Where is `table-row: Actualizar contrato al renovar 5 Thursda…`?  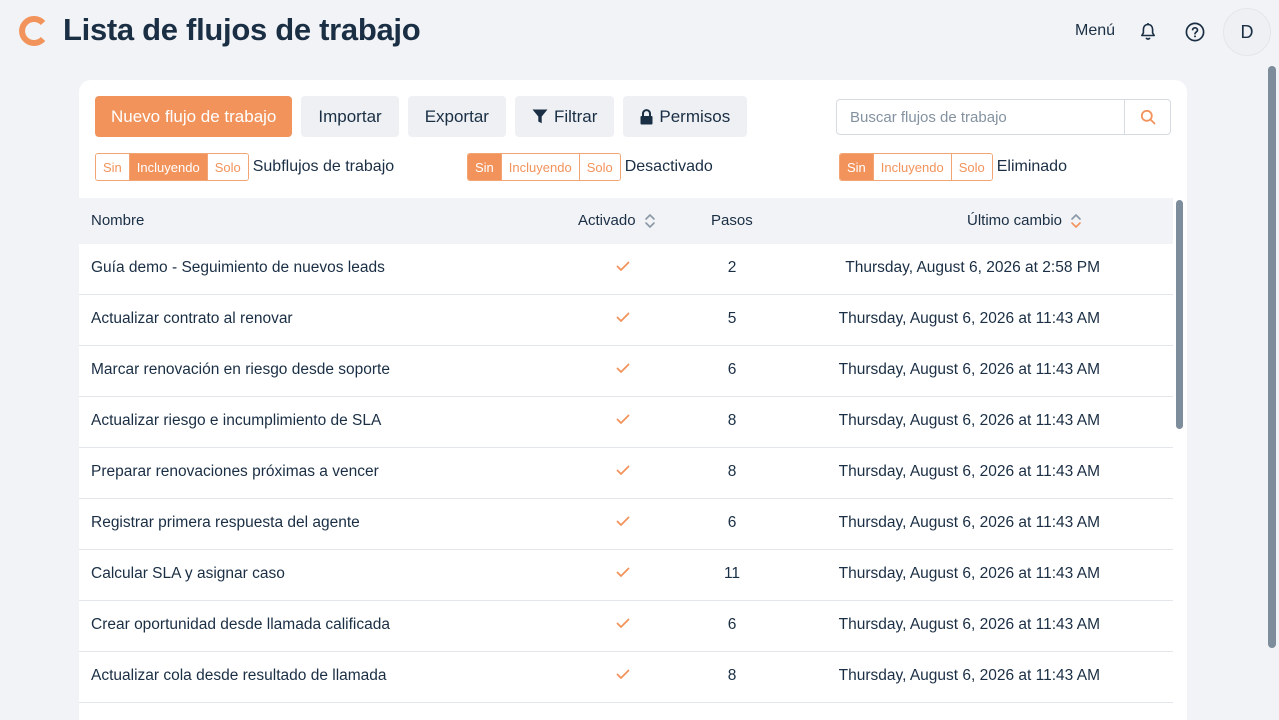 table-row: Actualizar contrato al renovar 5 Thursda… is located at coordinates (626, 320).